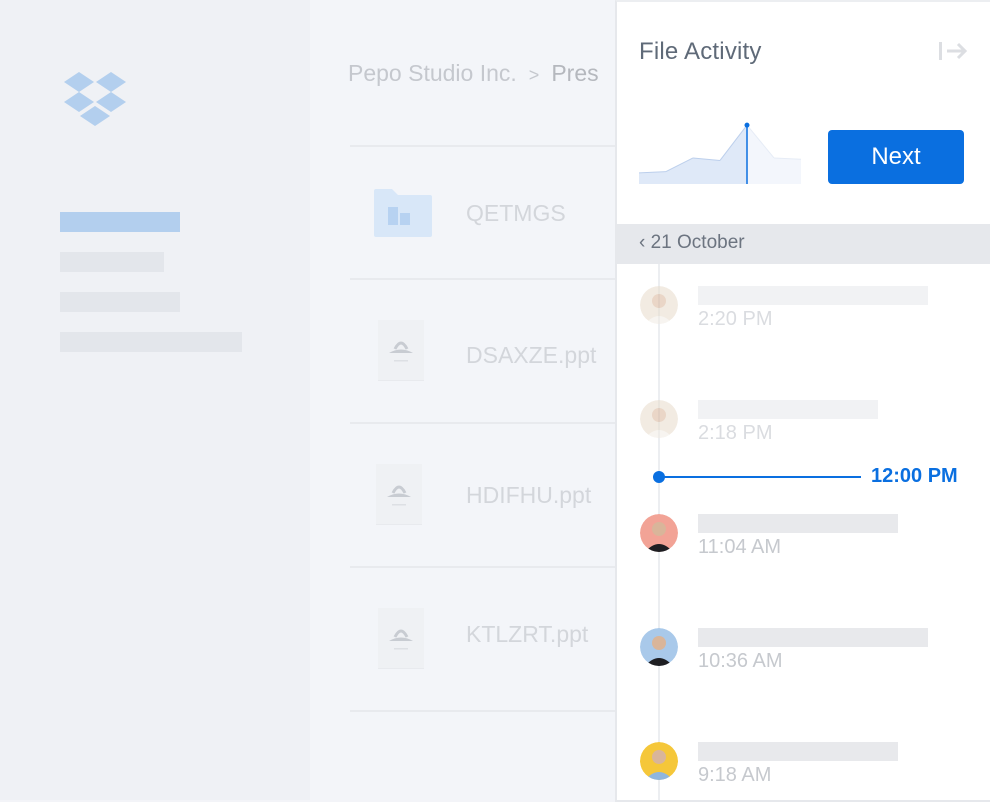 The width and height of the screenshot is (990, 802). Describe the element at coordinates (120, 222) in the screenshot. I see `sidebar-item-active` at that location.